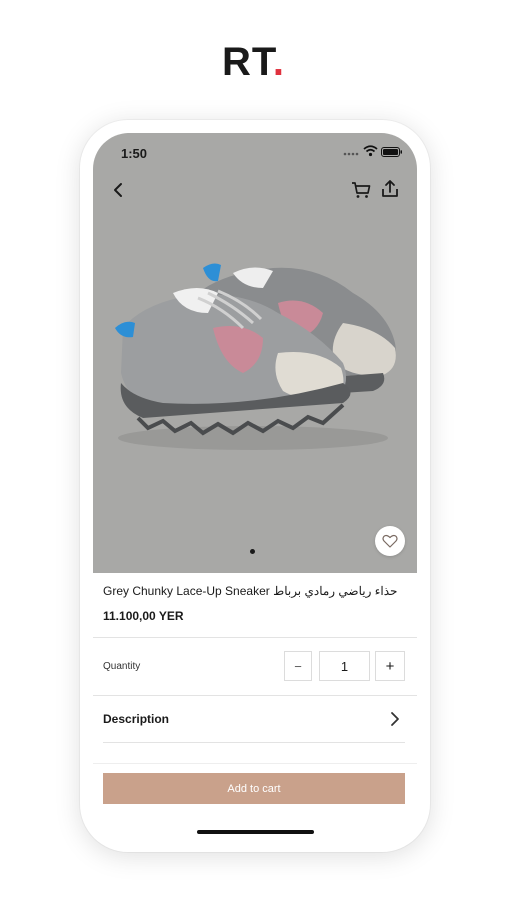 The width and height of the screenshot is (507, 900). I want to click on share-button, so click(390, 189).